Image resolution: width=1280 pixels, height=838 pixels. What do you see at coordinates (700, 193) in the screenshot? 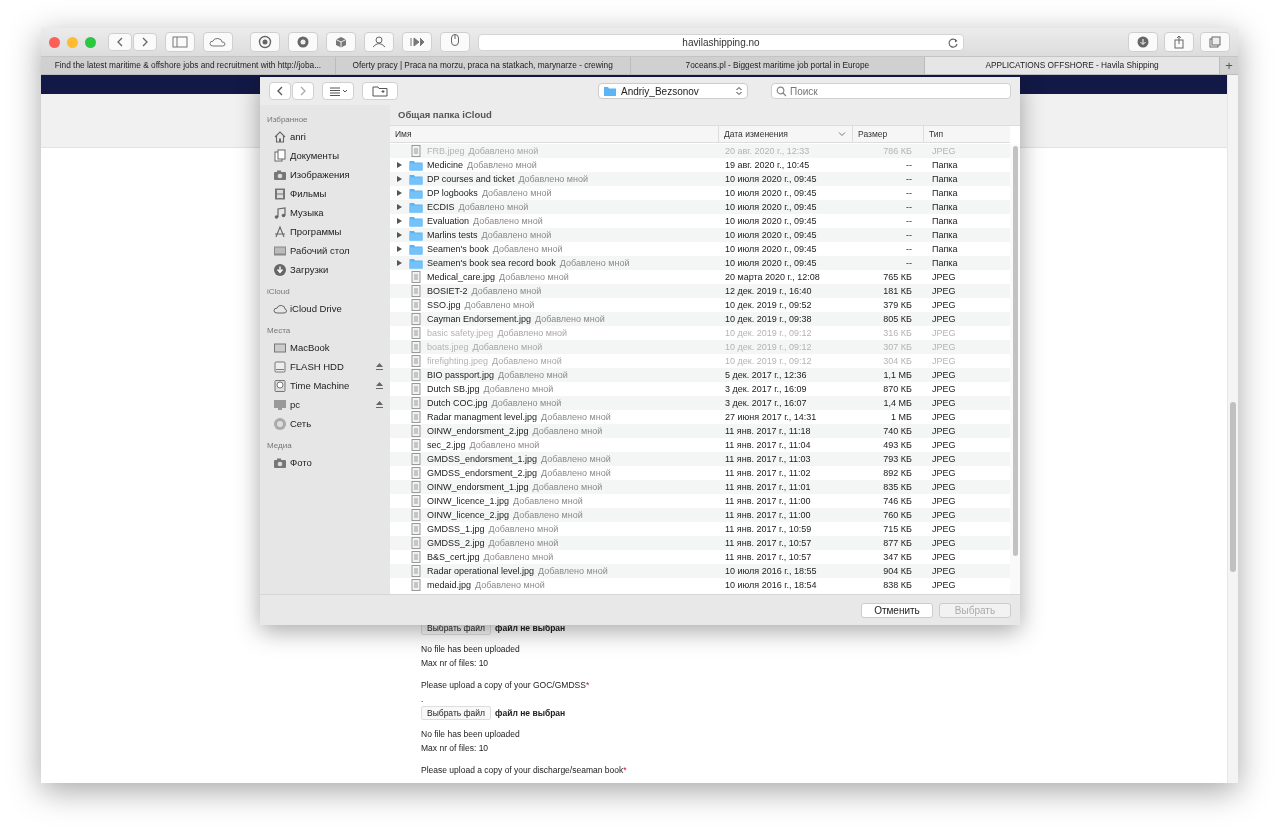
I see `file-row: DP logbooks Добавлено мной 10 июля 2020 г., 09:45 -- Папка` at bounding box center [700, 193].